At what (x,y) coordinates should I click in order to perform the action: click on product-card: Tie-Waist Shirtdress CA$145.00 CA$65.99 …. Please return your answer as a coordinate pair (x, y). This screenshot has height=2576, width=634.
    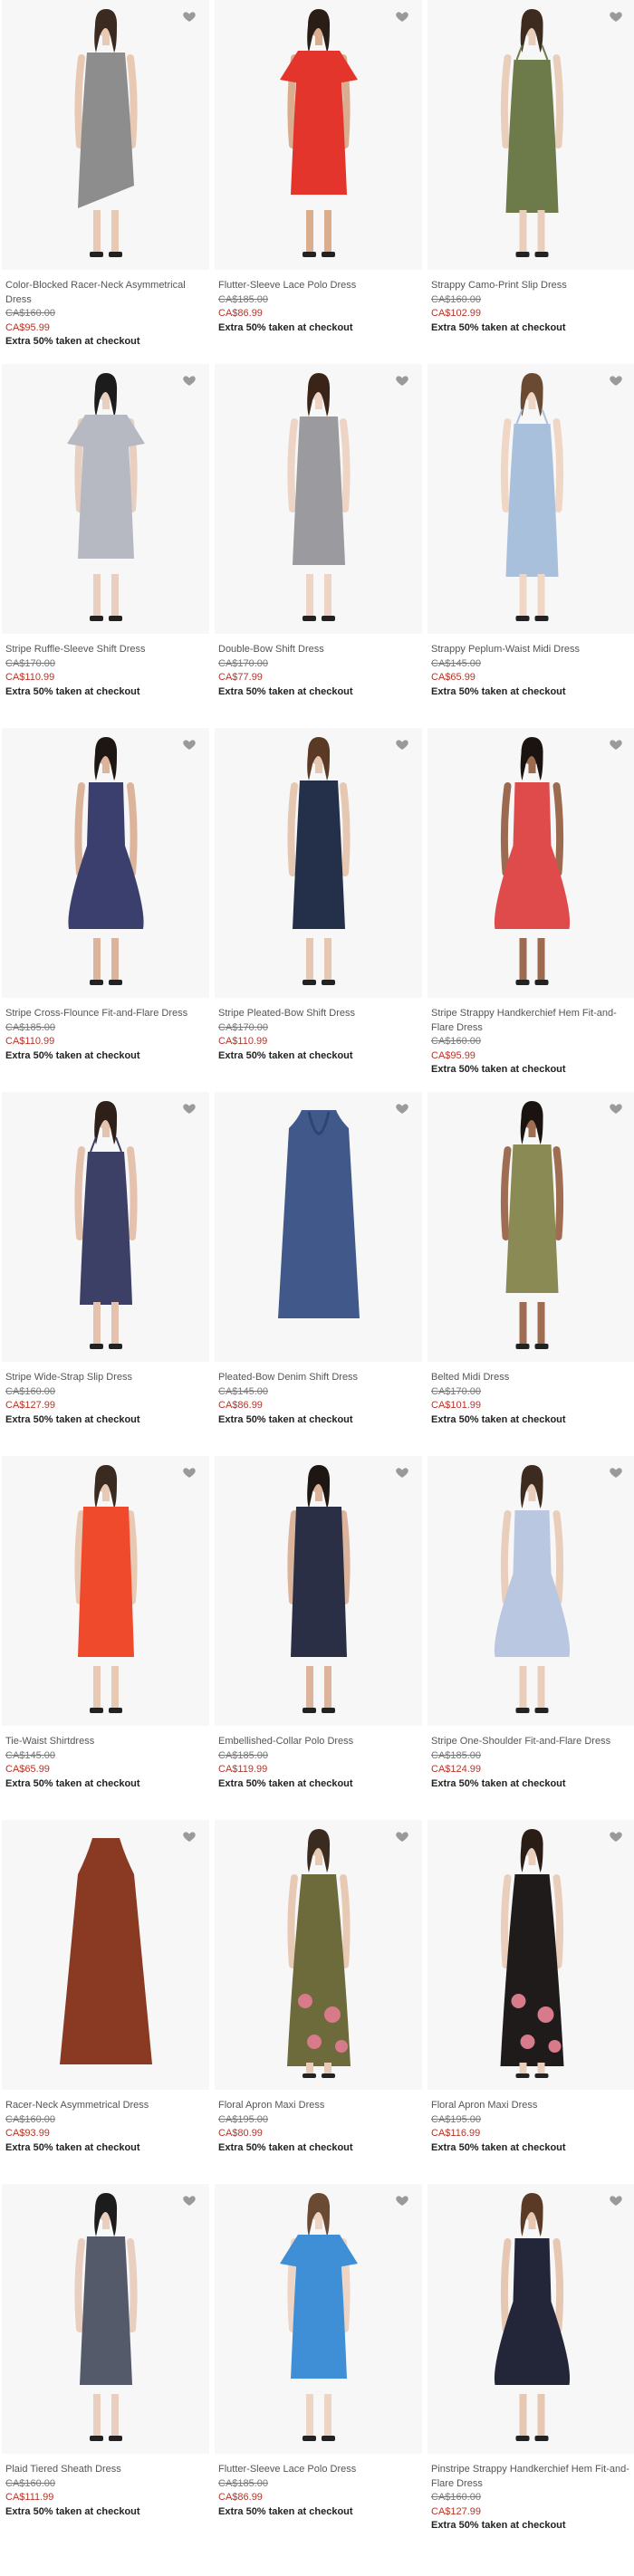
    Looking at the image, I should click on (105, 1638).